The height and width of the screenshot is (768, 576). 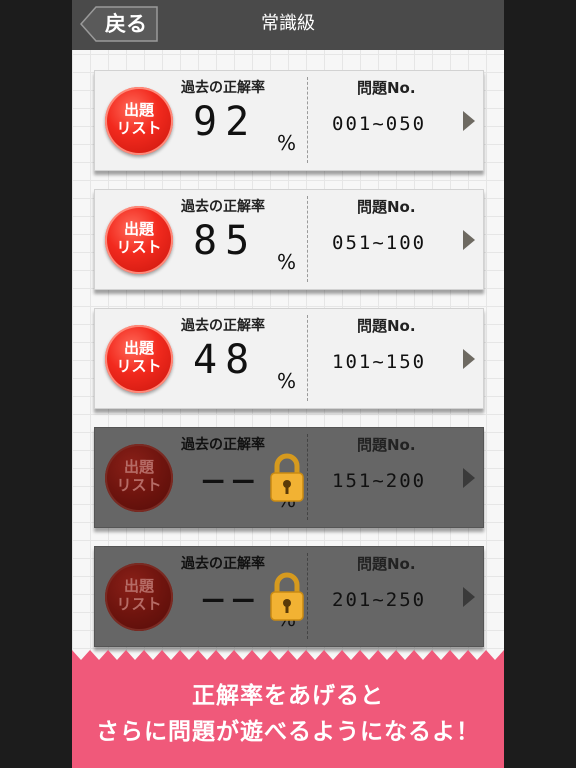 I want to click on header-bar: 戻る 常識級, so click(x=288, y=25).